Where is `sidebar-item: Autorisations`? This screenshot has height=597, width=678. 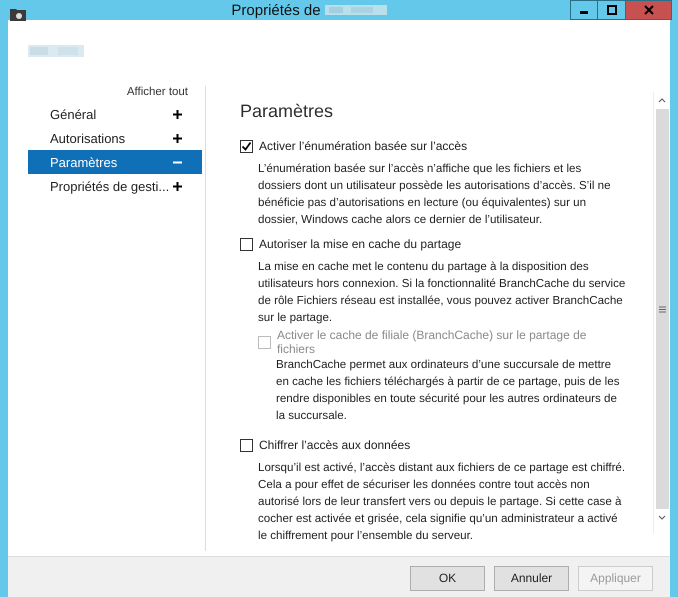
sidebar-item: Autorisations is located at coordinates (115, 138).